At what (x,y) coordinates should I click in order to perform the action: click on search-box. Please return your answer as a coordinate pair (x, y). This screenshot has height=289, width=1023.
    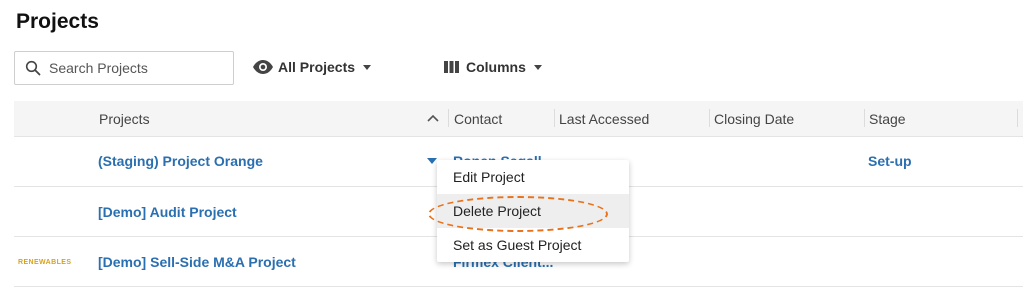
    Looking at the image, I should click on (124, 68).